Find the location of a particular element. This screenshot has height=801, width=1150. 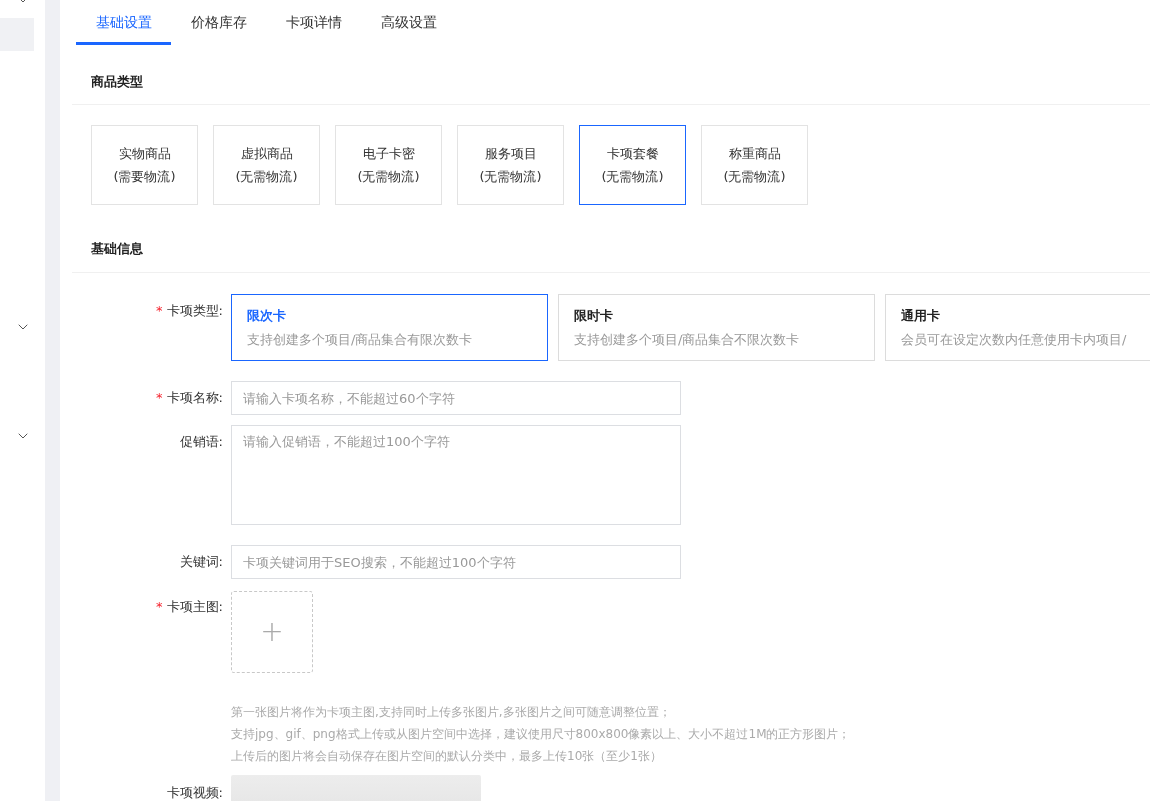

field-label: 促销语: is located at coordinates (201, 442).